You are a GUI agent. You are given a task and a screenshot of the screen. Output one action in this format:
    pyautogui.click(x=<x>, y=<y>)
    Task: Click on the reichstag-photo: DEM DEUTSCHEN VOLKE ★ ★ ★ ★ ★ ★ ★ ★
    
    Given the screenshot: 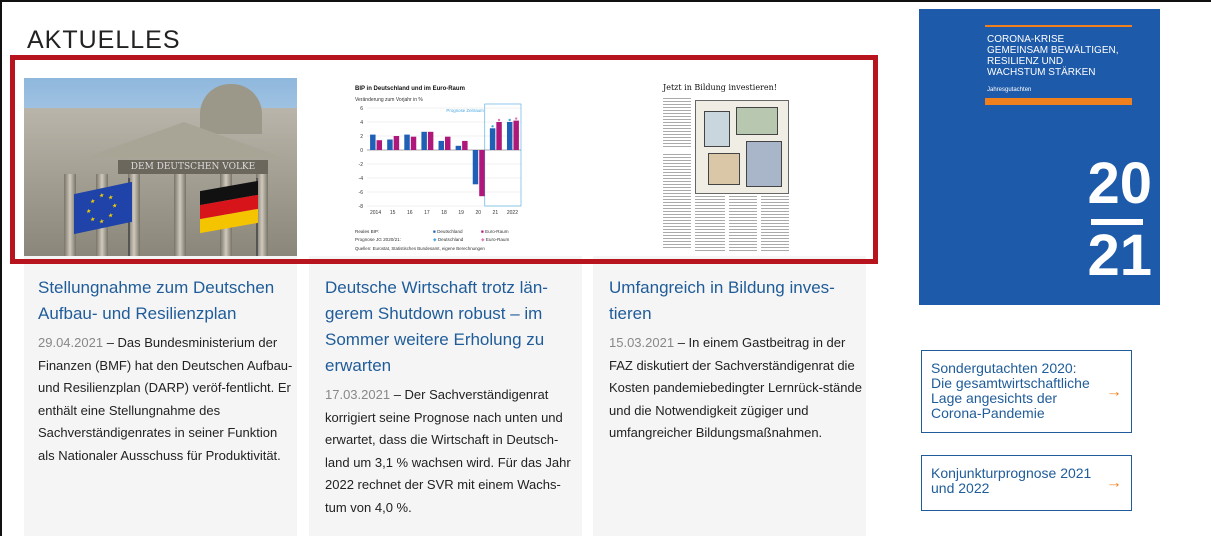 What is the action you would take?
    pyautogui.click(x=160, y=167)
    